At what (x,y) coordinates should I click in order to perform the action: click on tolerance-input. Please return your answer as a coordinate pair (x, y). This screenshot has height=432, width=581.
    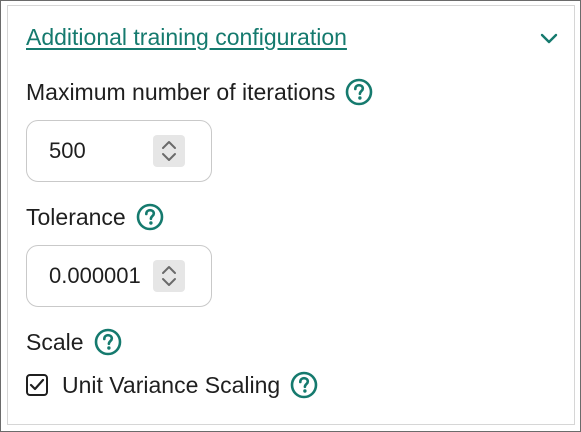
    Looking at the image, I should click on (104, 276).